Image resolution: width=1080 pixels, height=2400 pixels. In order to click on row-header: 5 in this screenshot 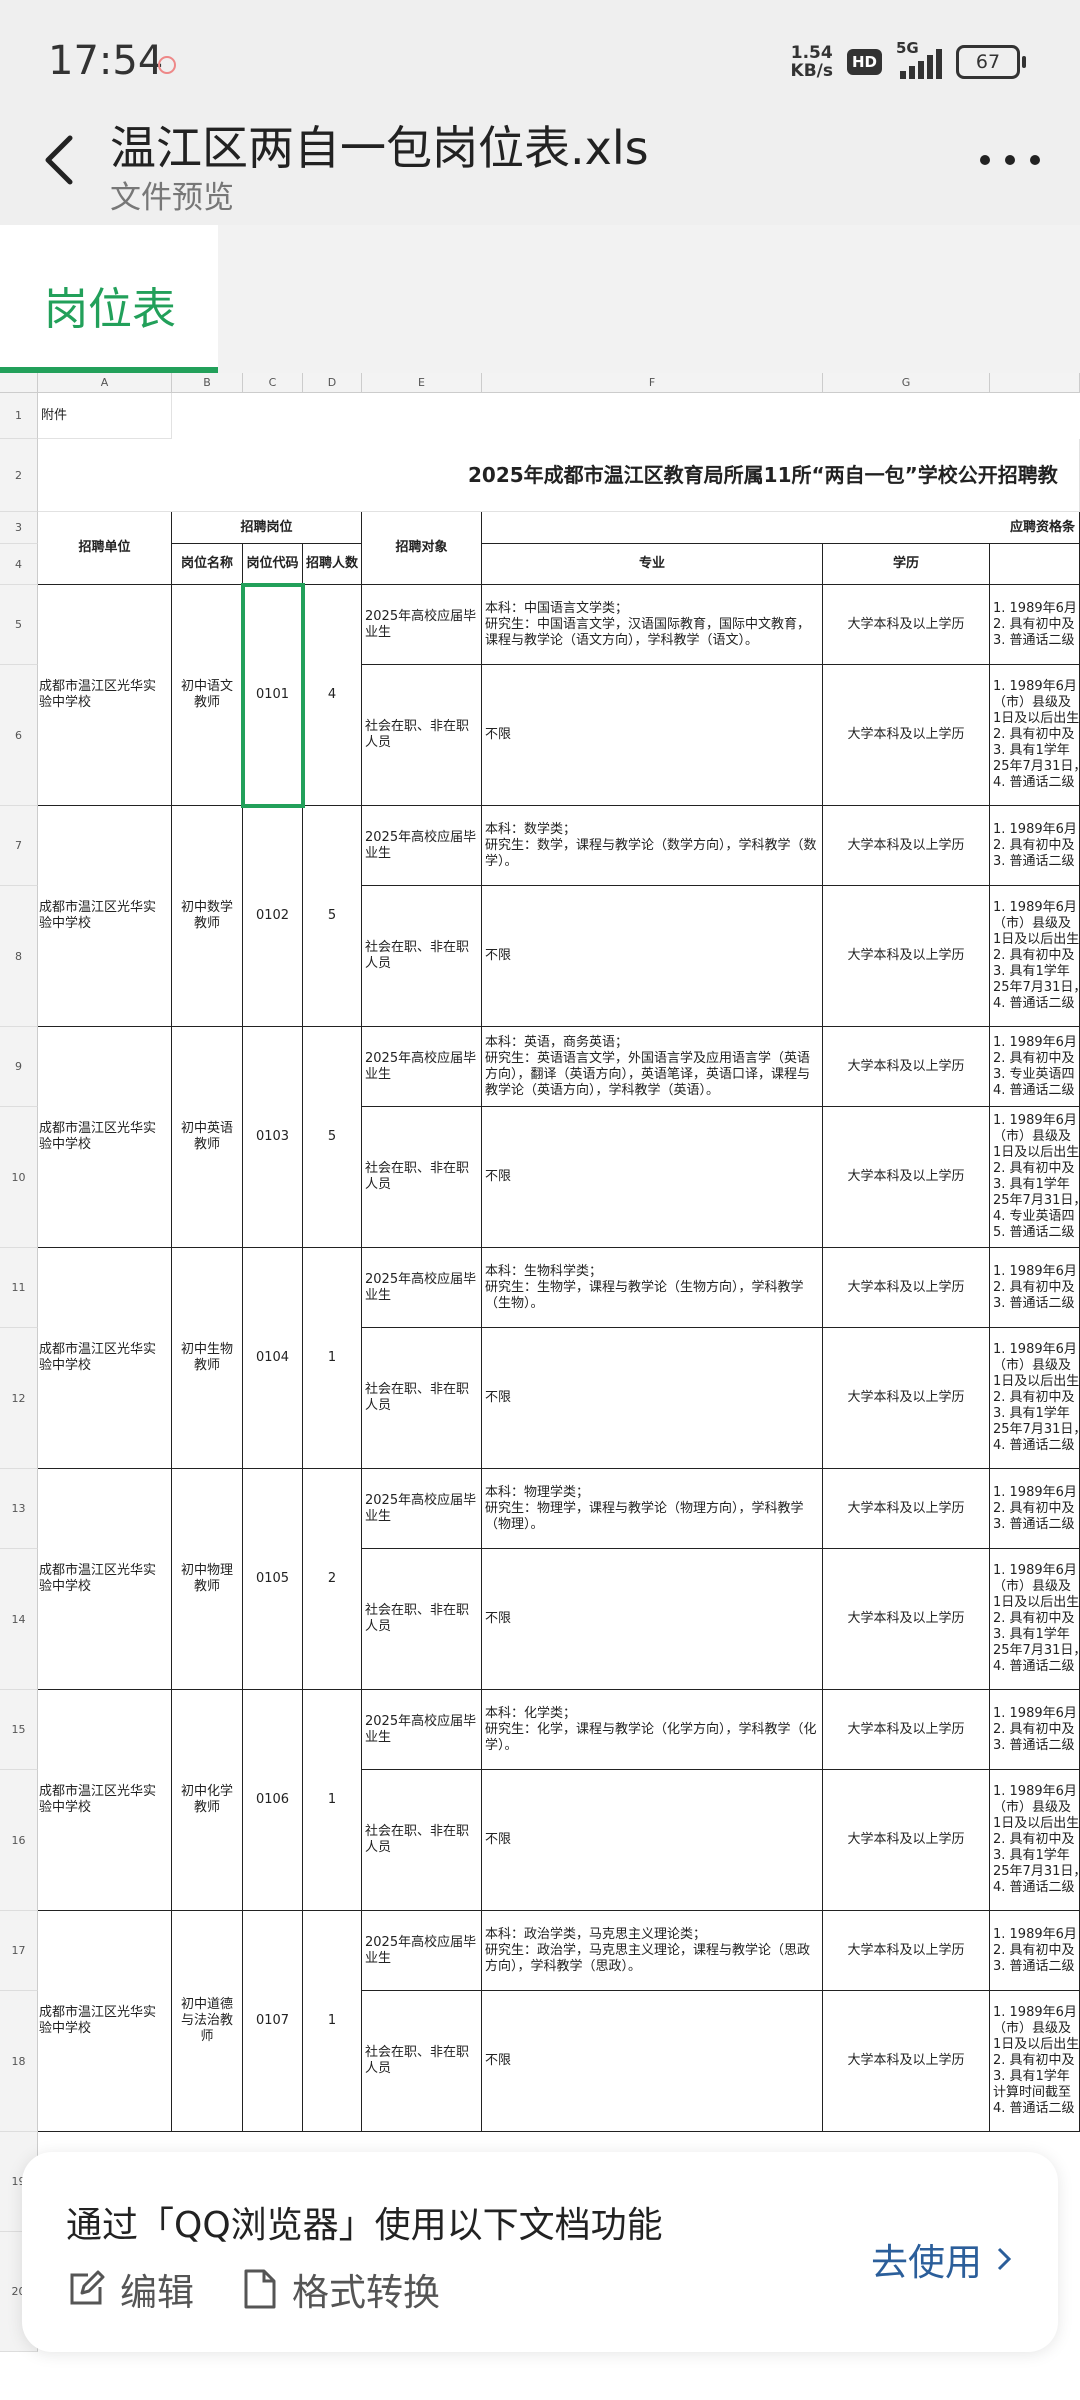, I will do `click(19, 625)`.